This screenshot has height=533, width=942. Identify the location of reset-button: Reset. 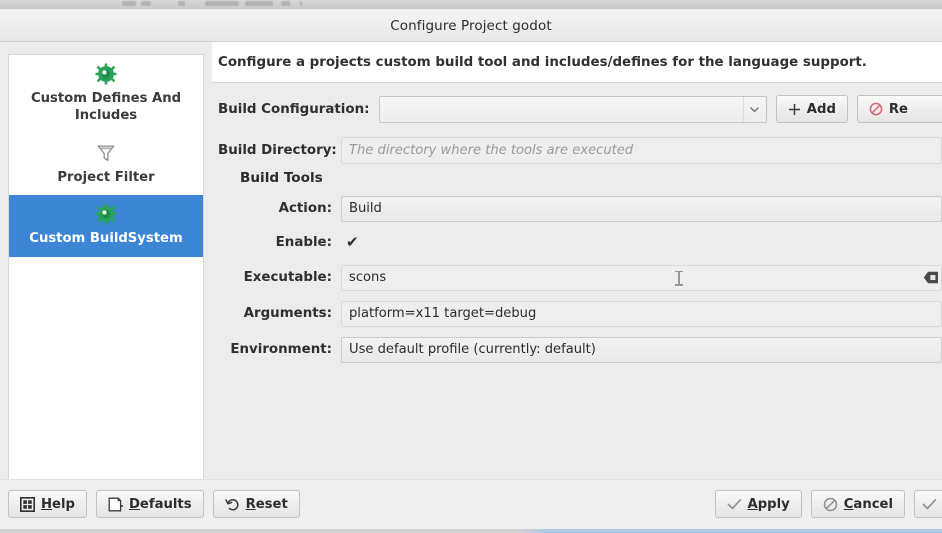
(256, 504).